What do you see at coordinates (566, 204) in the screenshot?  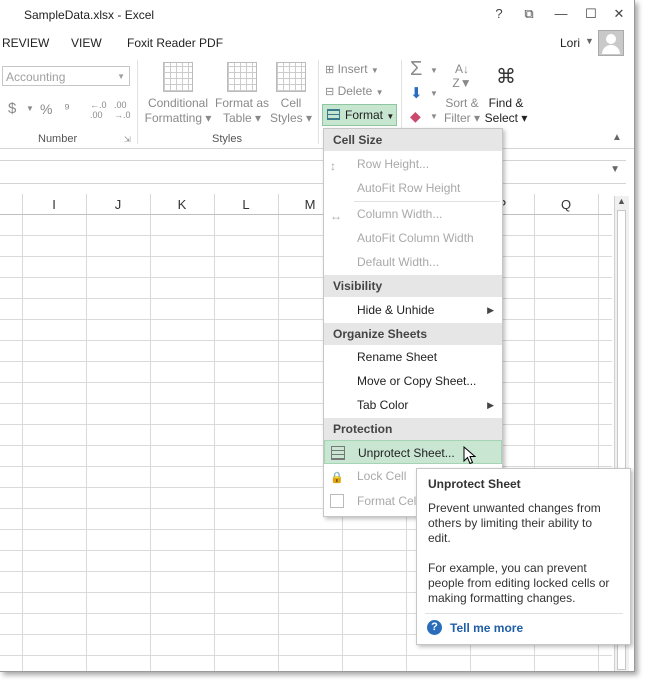 I see `column-header-q: Q` at bounding box center [566, 204].